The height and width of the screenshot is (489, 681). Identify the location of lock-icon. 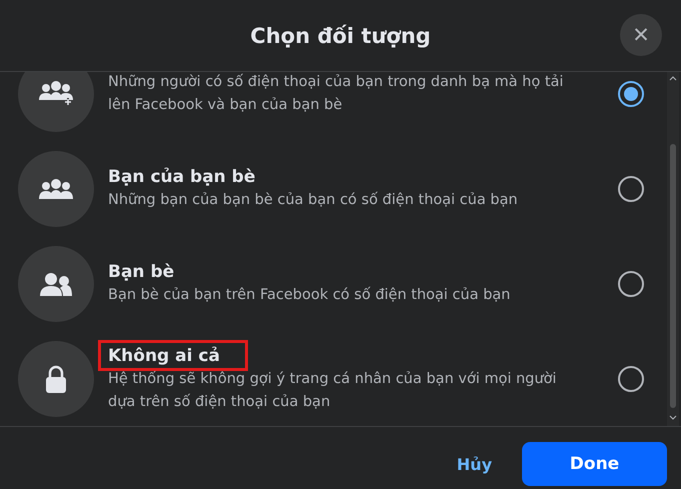
(56, 378).